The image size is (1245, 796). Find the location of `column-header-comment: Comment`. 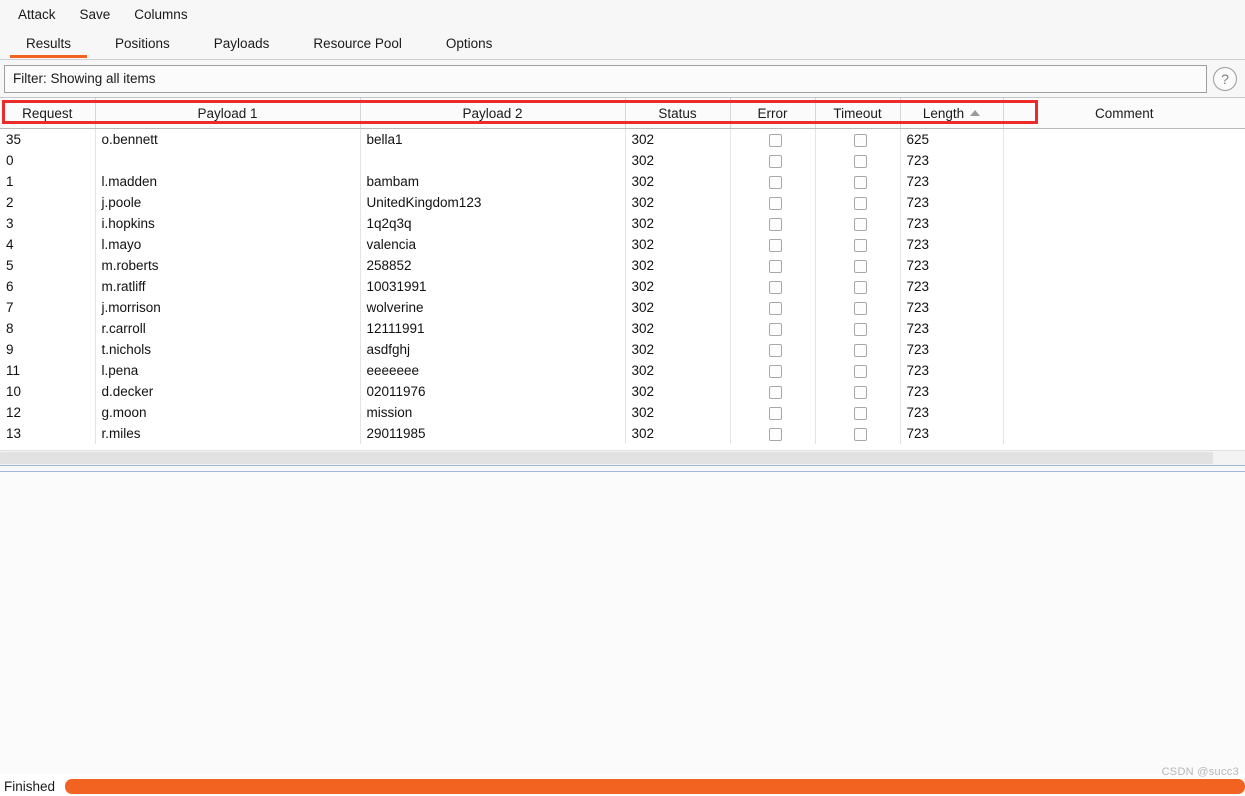

column-header-comment: Comment is located at coordinates (1124, 113).